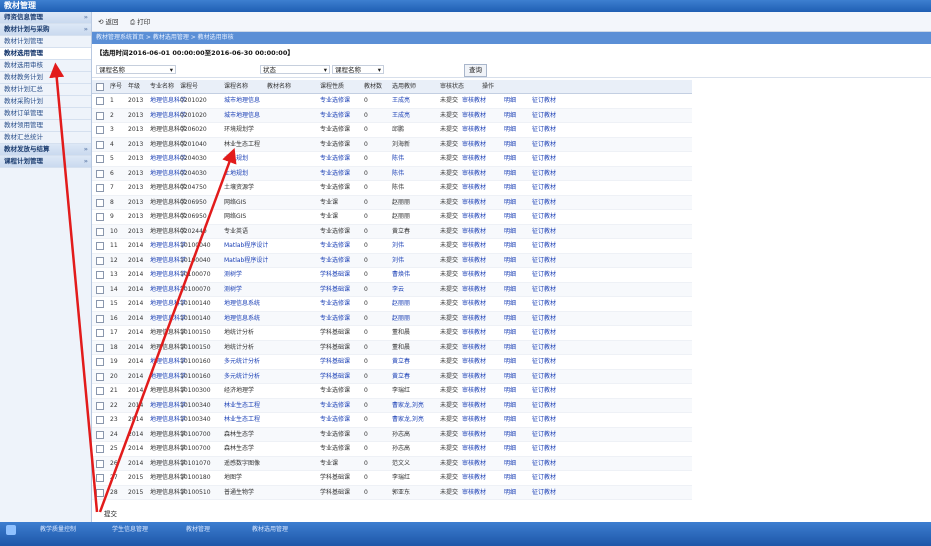 Image resolution: width=931 pixels, height=546 pixels. I want to click on print-button: ⎙ 打印, so click(140, 22).